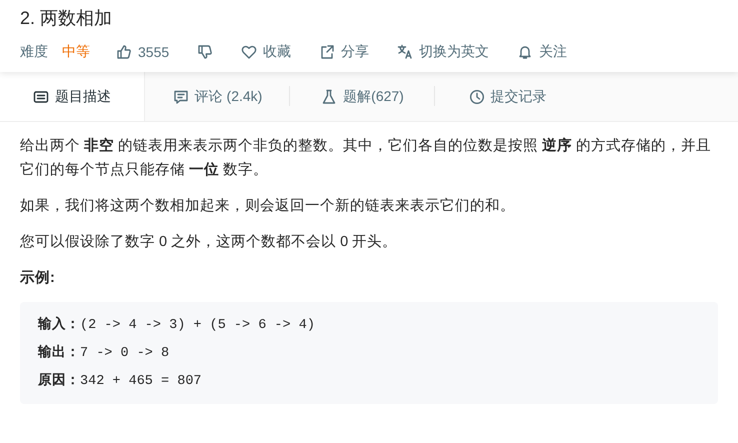 This screenshot has height=443, width=738. I want to click on thumbs-down-icon, so click(205, 52).